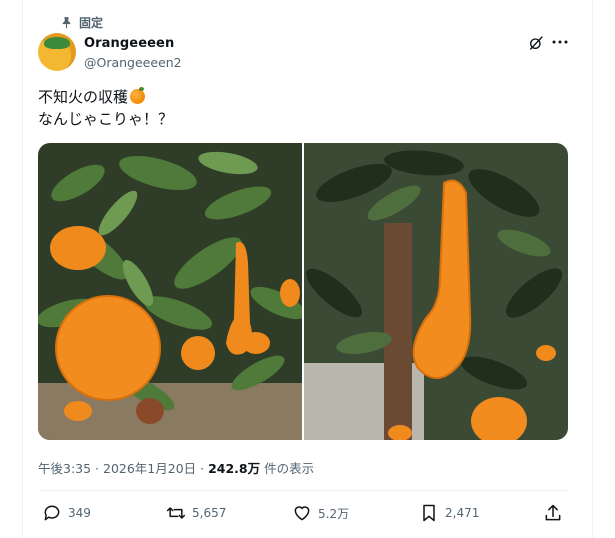 The height and width of the screenshot is (538, 615). Describe the element at coordinates (536, 43) in the screenshot. I see `grok-icon` at that location.